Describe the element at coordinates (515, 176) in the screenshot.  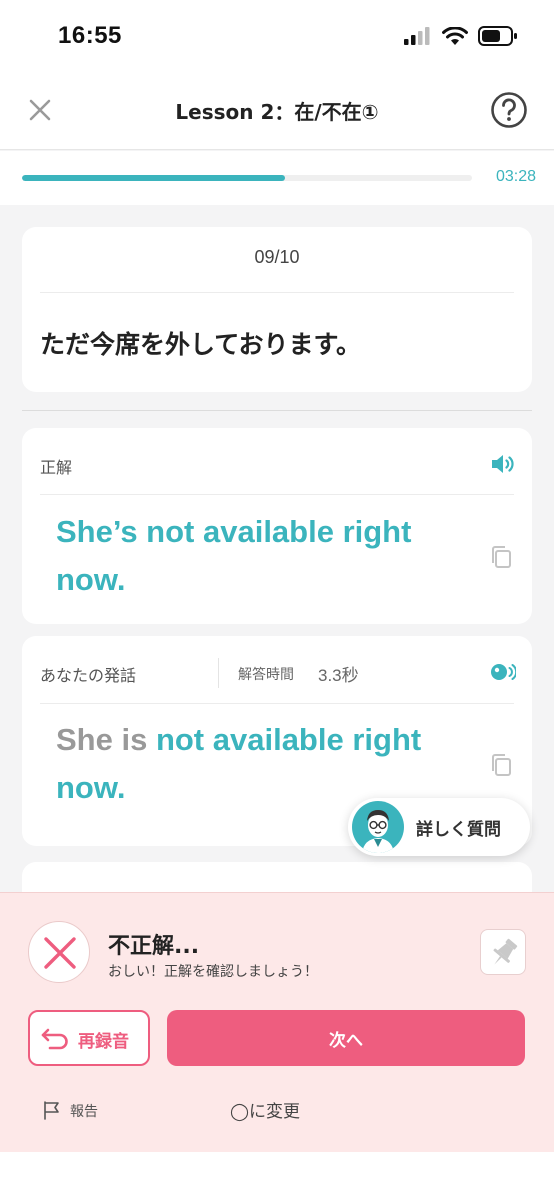
I see `timer: 03:28` at that location.